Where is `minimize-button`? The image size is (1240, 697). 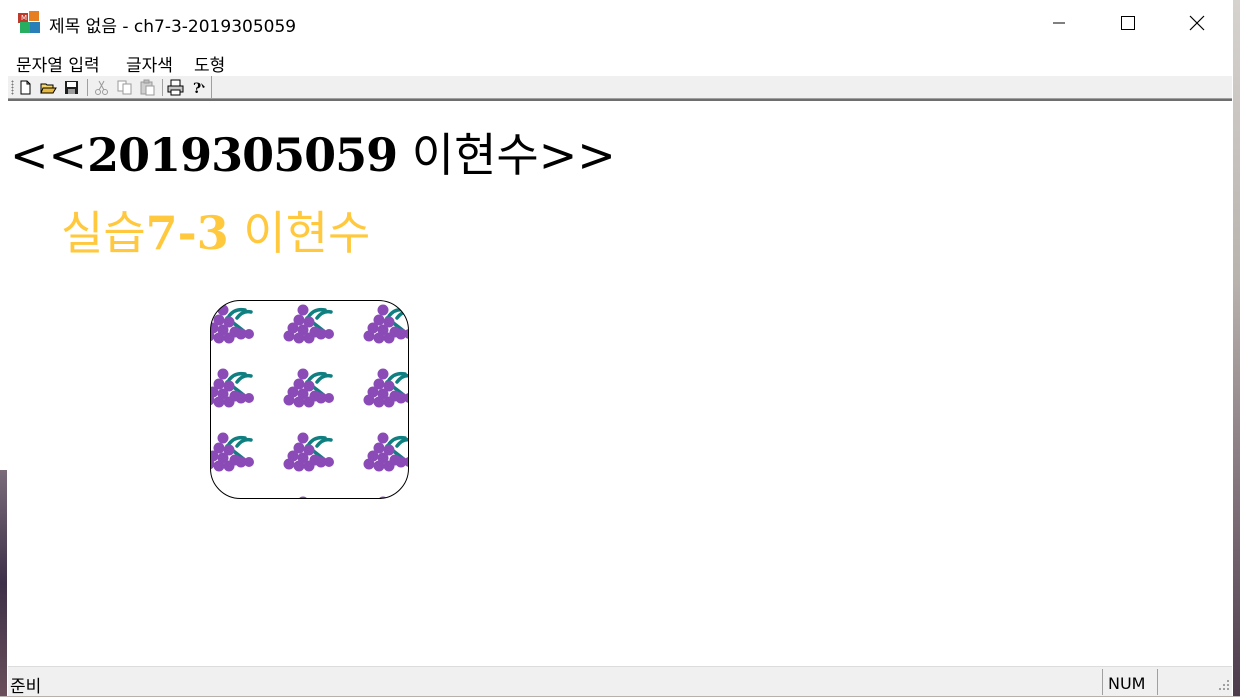 minimize-button is located at coordinates (1058, 23).